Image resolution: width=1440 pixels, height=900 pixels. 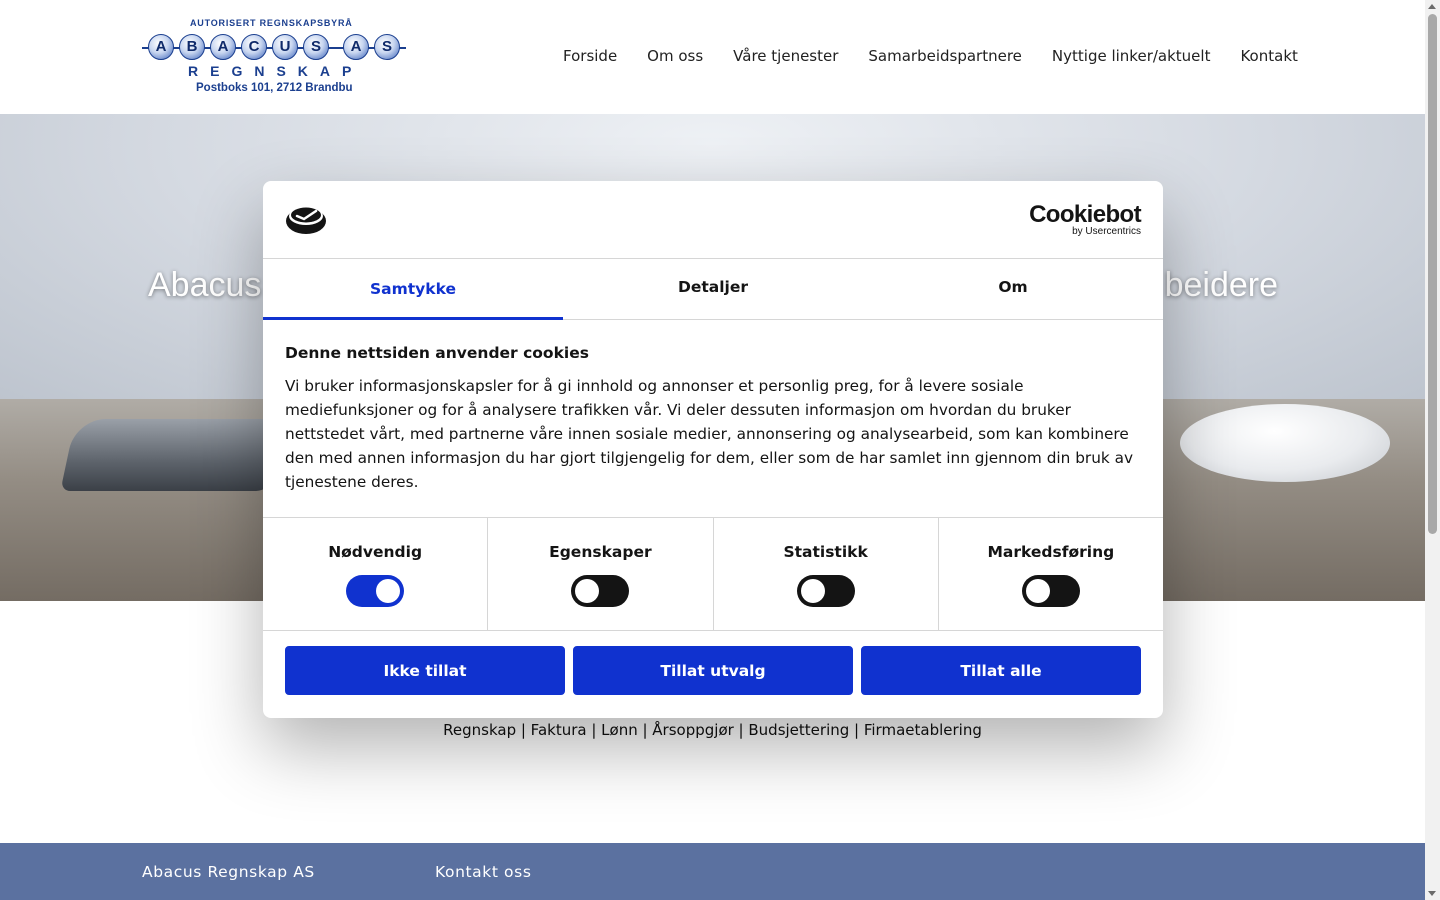 I want to click on toggle-label: Statistikk, so click(x=825, y=552).